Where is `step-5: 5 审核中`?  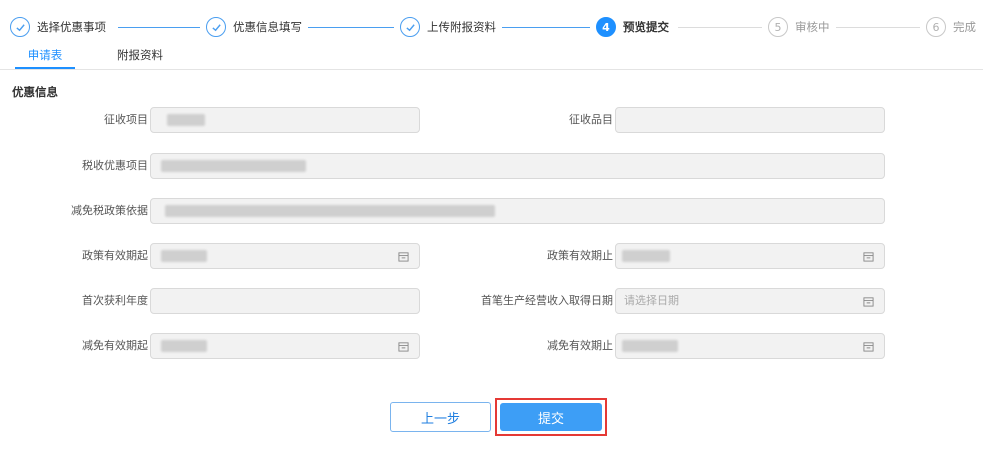 step-5: 5 审核中 is located at coordinates (799, 27).